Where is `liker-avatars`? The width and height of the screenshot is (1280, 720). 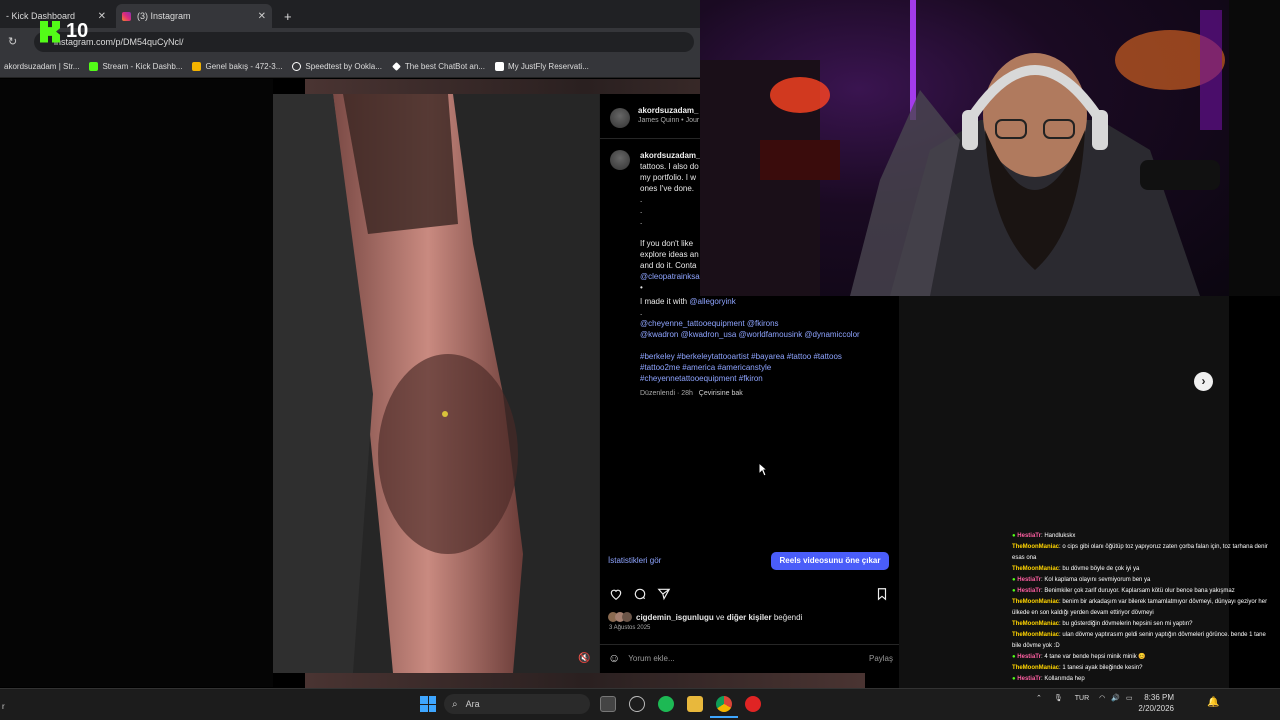
liker-avatars is located at coordinates (620, 617).